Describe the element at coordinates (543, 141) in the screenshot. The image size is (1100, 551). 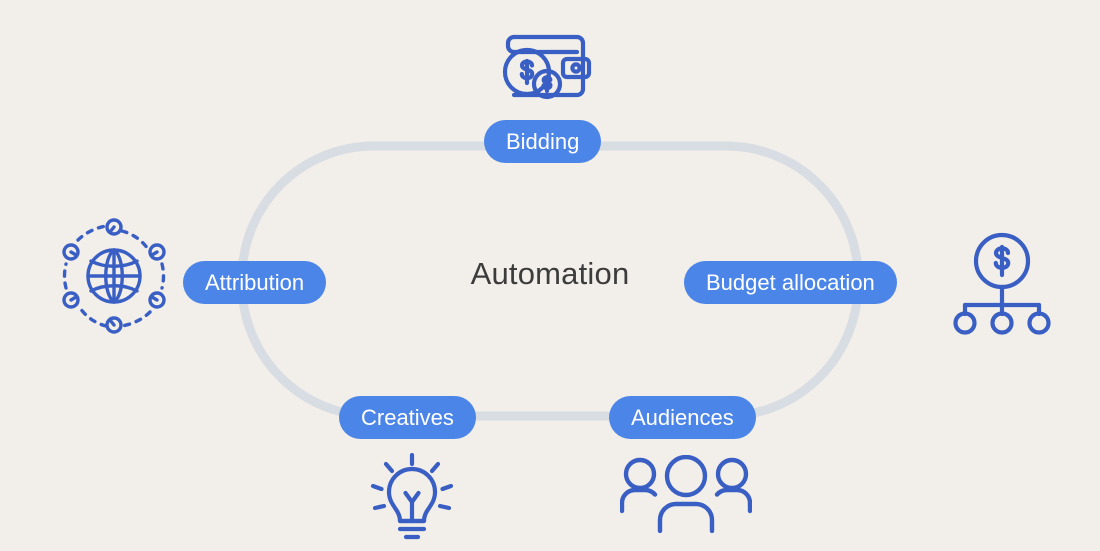
I see `node-pill-bidding: Bidding` at that location.